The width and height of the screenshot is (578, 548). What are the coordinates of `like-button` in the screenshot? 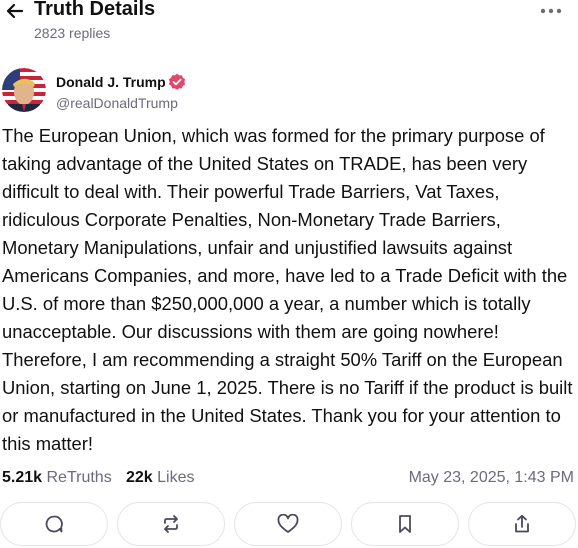 It's located at (288, 524).